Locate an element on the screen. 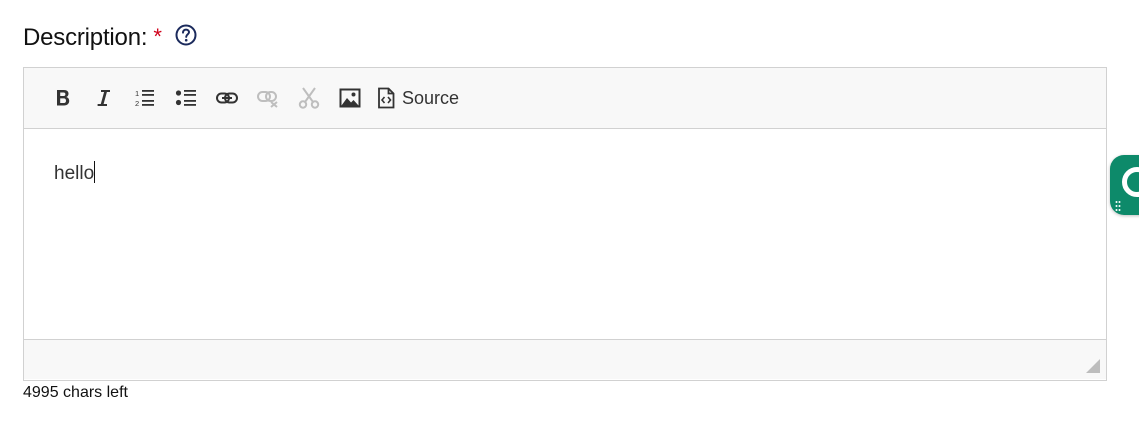 The width and height of the screenshot is (1139, 421). unlink-icon is located at coordinates (267, 99).